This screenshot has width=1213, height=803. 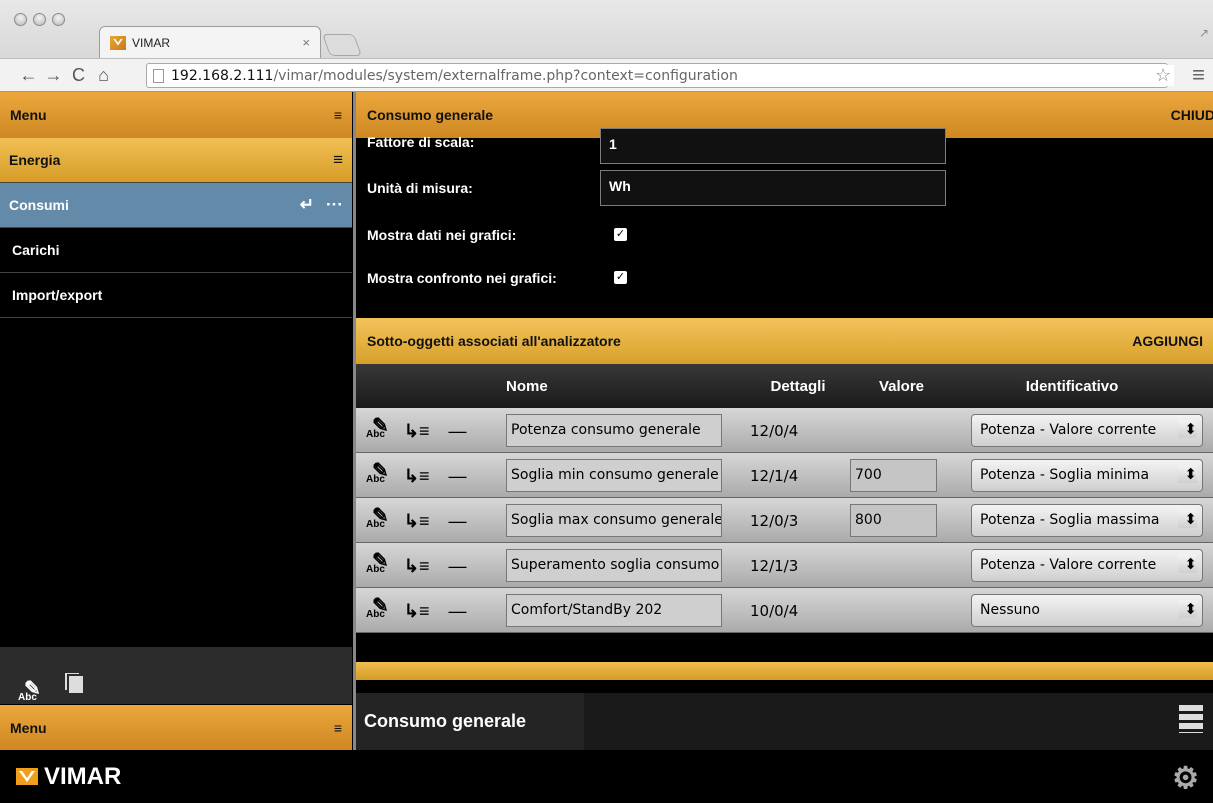 I want to click on bottom-tab-consumo-generale: Consumo generale, so click(x=470, y=721).